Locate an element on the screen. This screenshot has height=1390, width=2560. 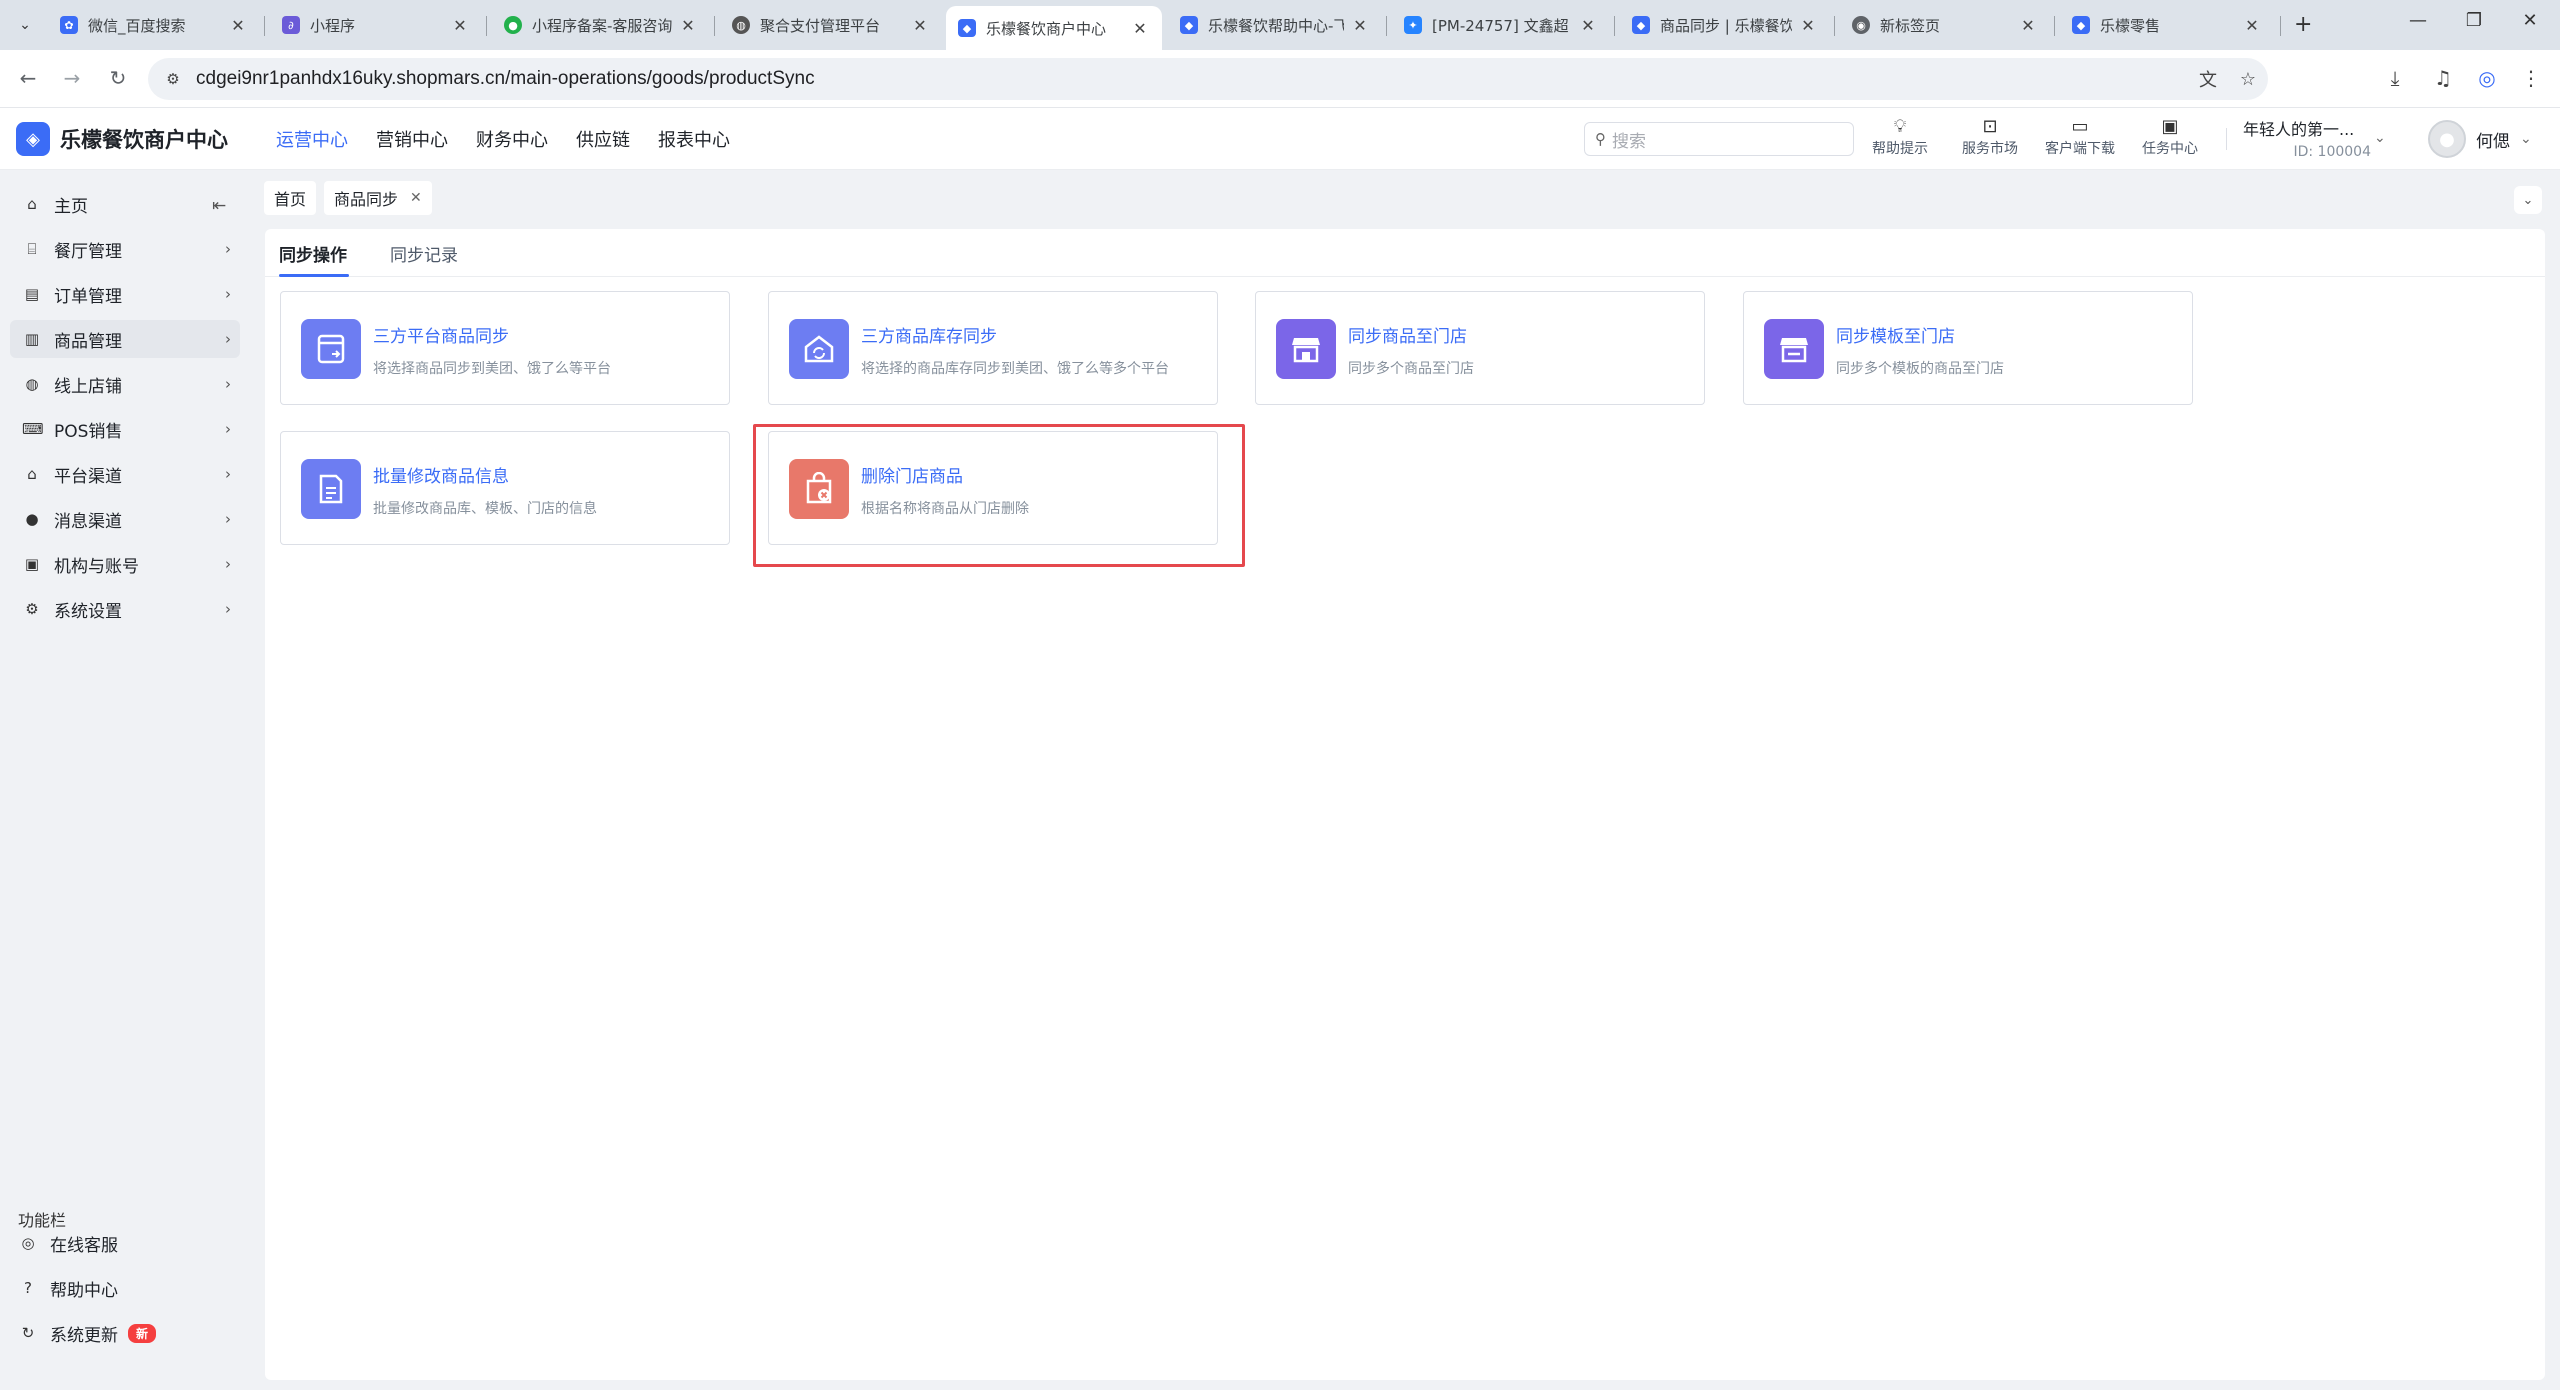
brand: ◈ 乐檬餐饮商户中心 is located at coordinates (122, 139).